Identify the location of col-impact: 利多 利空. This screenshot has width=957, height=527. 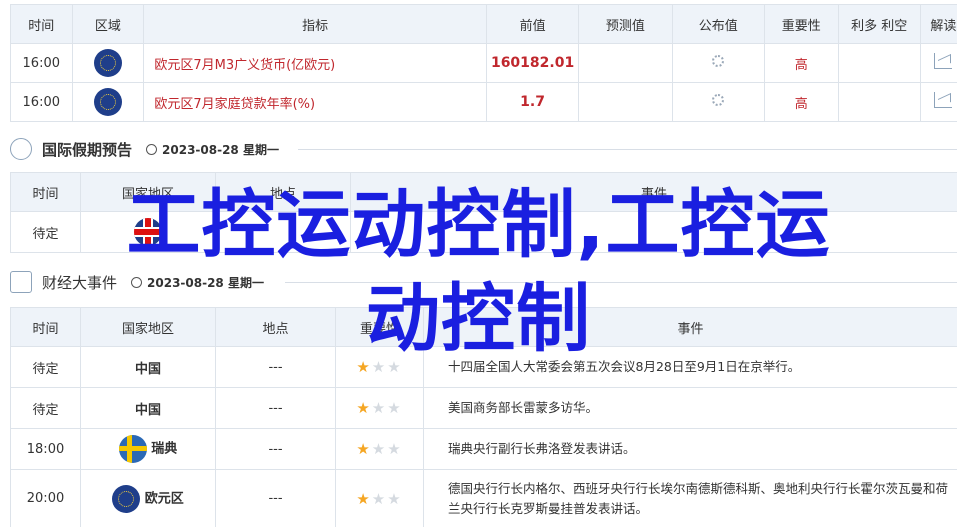
(879, 24).